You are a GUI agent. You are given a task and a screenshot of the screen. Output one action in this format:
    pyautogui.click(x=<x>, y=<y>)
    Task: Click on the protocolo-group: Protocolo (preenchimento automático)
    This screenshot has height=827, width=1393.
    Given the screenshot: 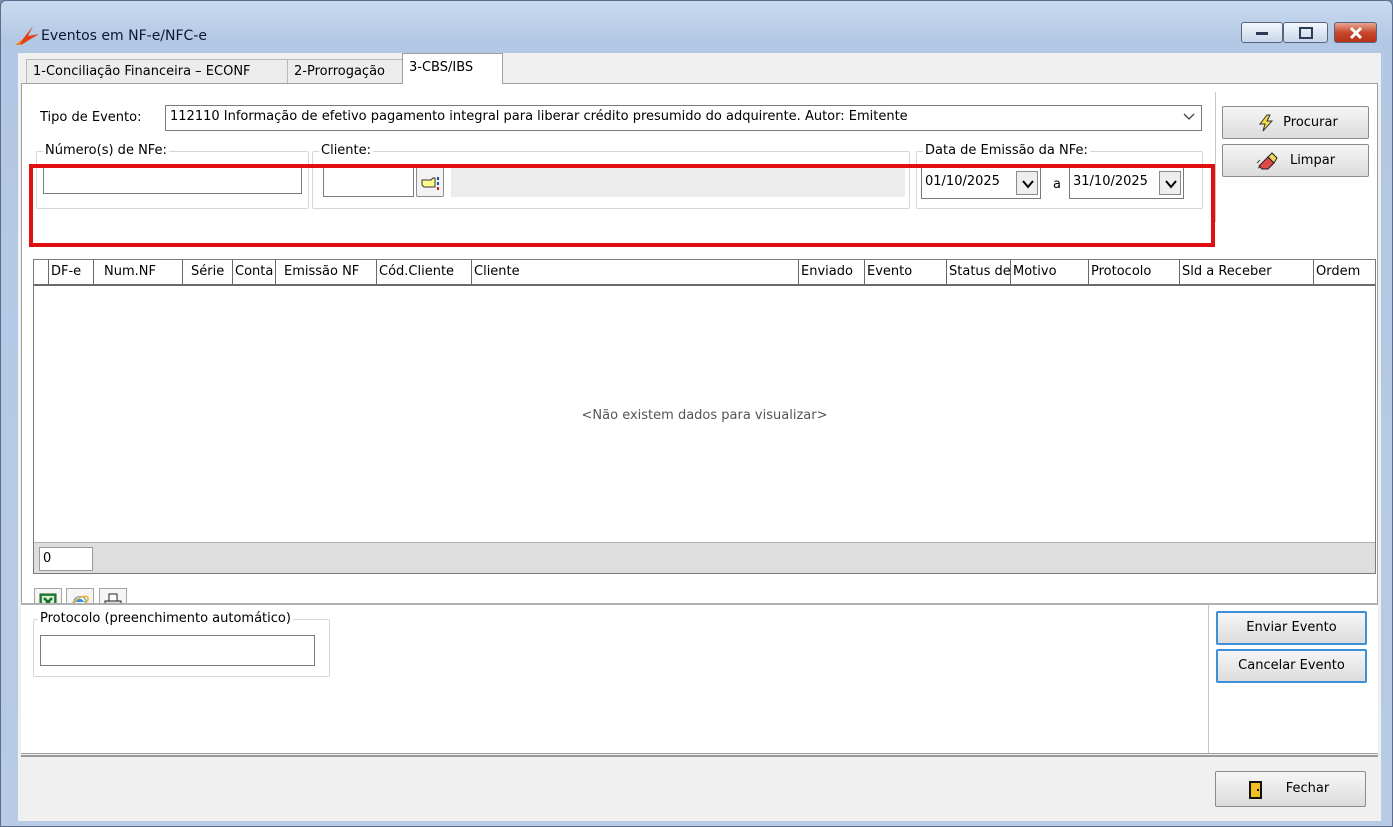 What is the action you would take?
    pyautogui.click(x=181, y=644)
    